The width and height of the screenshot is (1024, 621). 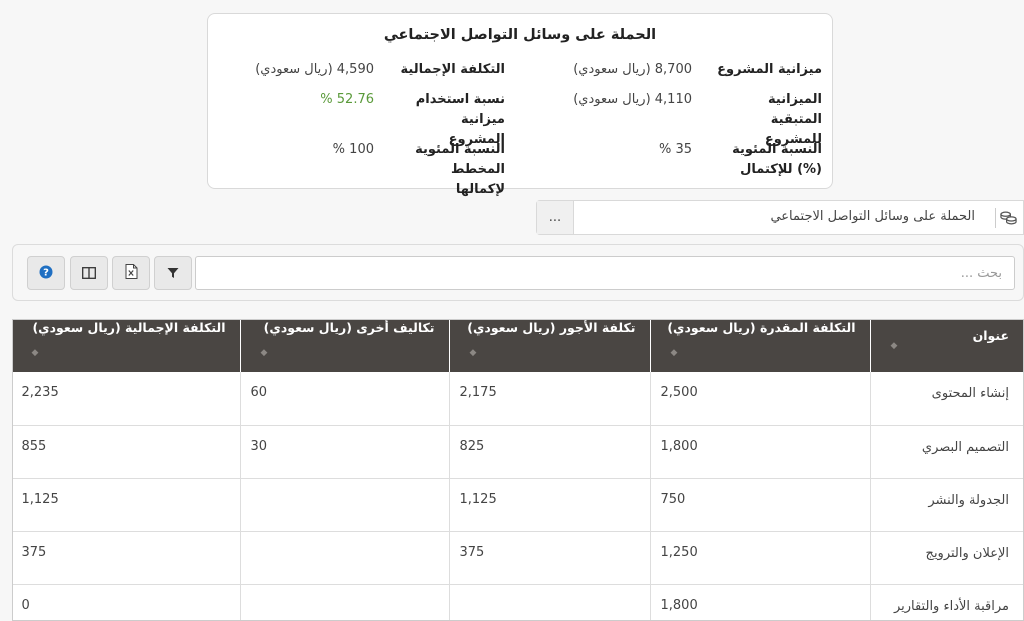 I want to click on remaining-budget-value: 4,110 (ريال سعودي), so click(x=632, y=99).